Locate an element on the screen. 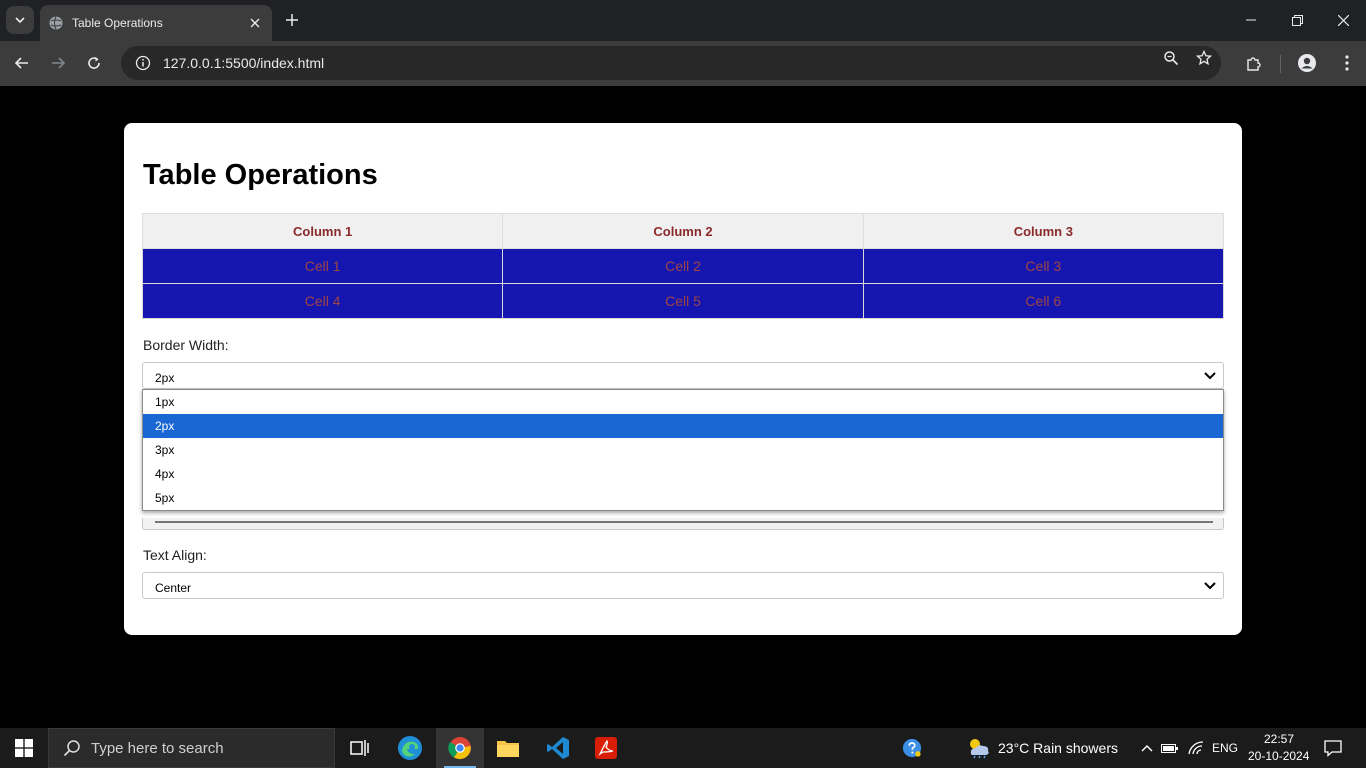 The image size is (1366, 768). reload-icon is located at coordinates (94, 63).